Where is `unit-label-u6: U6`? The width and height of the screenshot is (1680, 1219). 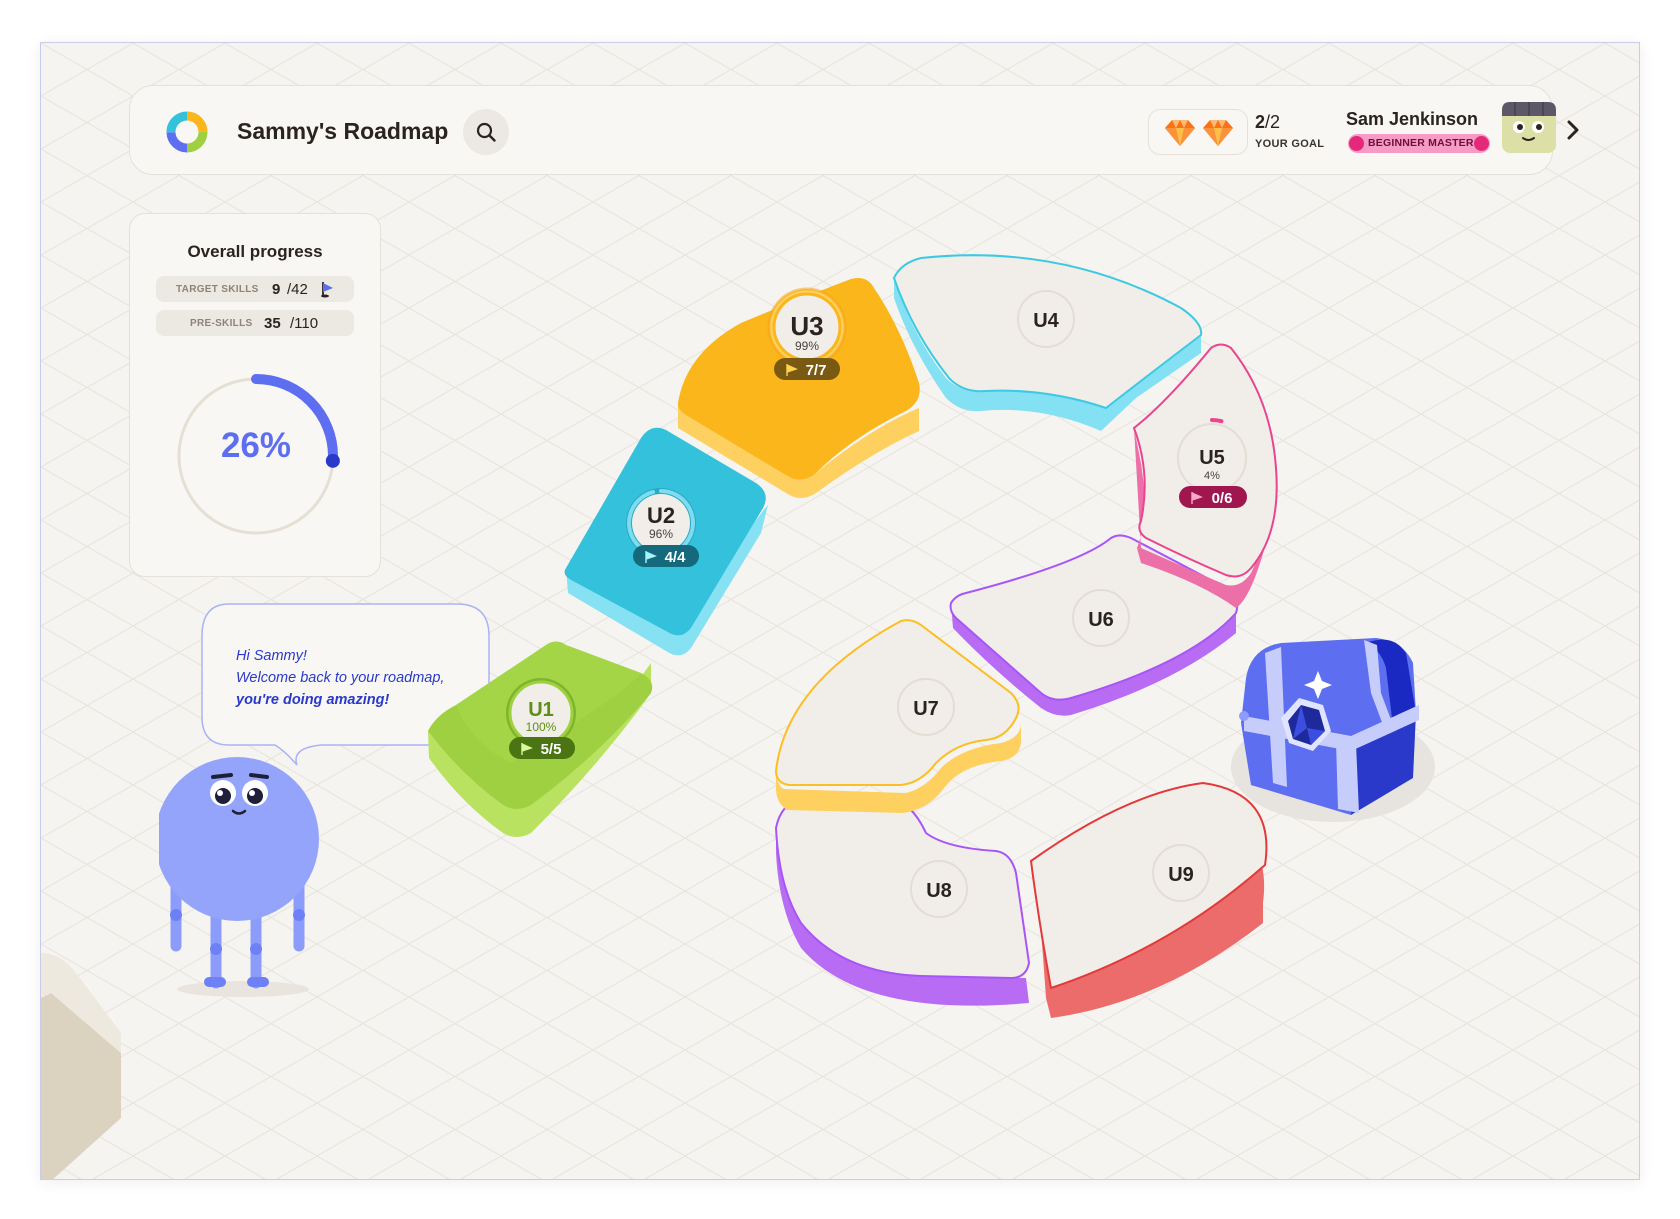
unit-label-u6: U6 is located at coordinates (1101, 620).